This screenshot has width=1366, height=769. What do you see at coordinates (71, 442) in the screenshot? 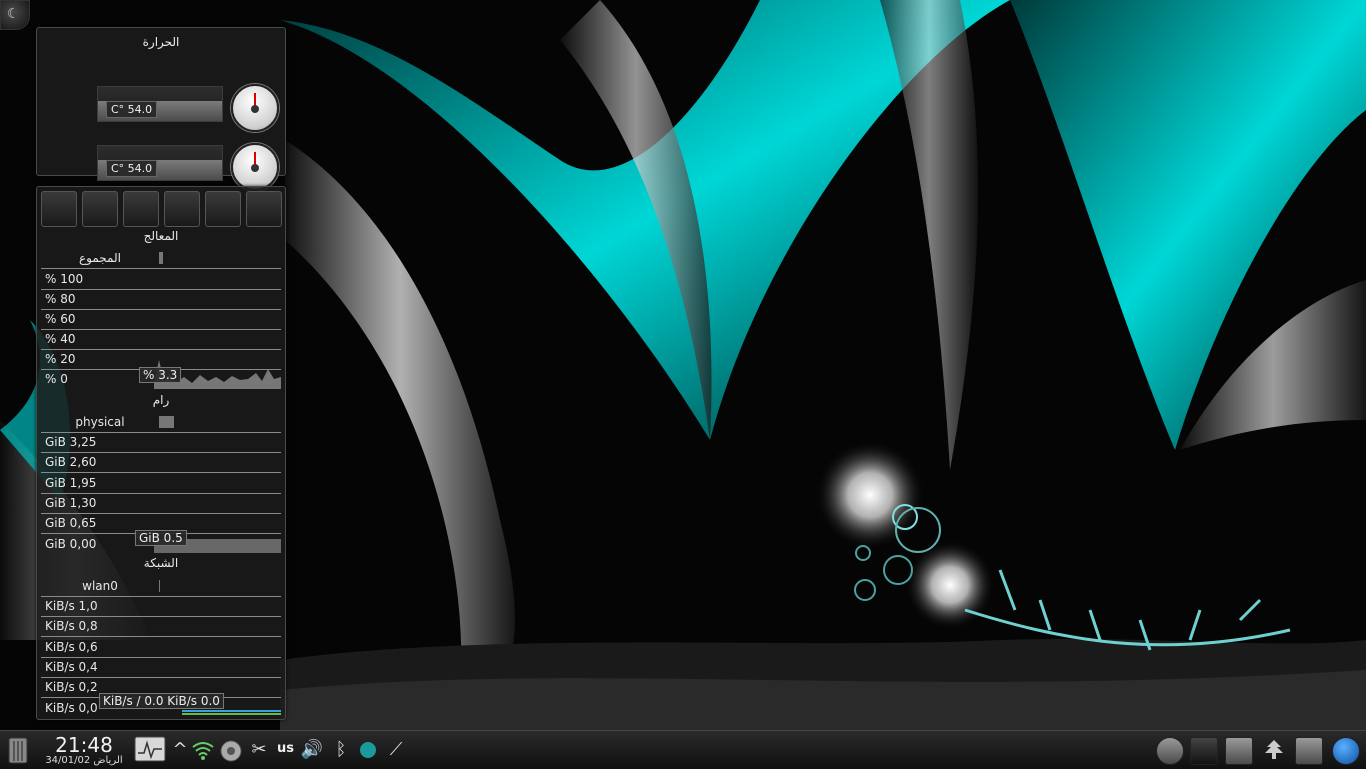
I see `ram-scale-label: GiB 3,25` at bounding box center [71, 442].